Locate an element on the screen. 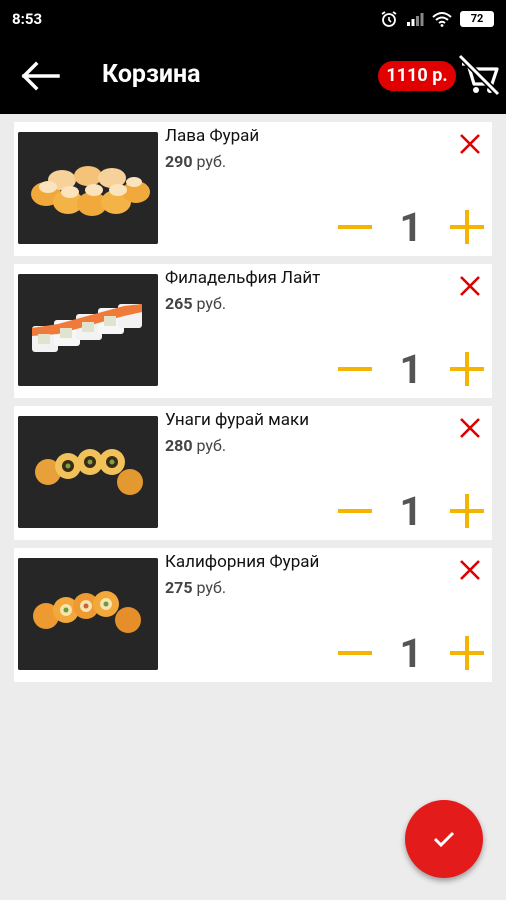 The height and width of the screenshot is (900, 506). cart-item: Лава Фурай 290 руб. 1 is located at coordinates (253, 189).